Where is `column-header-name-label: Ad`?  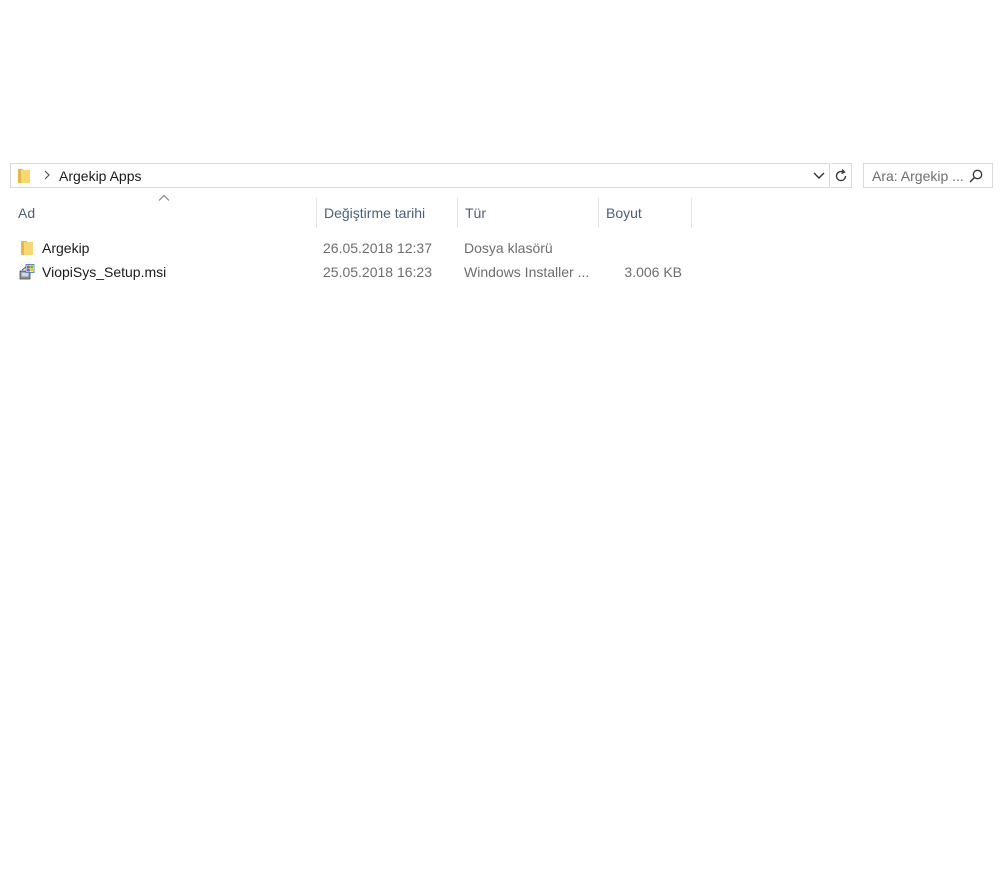 column-header-name-label: Ad is located at coordinates (27, 213).